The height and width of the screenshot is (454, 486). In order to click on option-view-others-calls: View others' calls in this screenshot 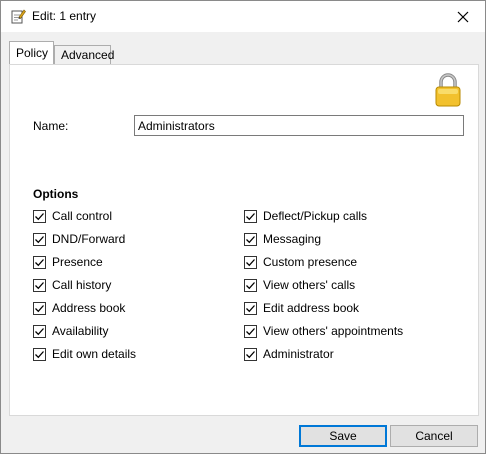, I will do `click(299, 285)`.